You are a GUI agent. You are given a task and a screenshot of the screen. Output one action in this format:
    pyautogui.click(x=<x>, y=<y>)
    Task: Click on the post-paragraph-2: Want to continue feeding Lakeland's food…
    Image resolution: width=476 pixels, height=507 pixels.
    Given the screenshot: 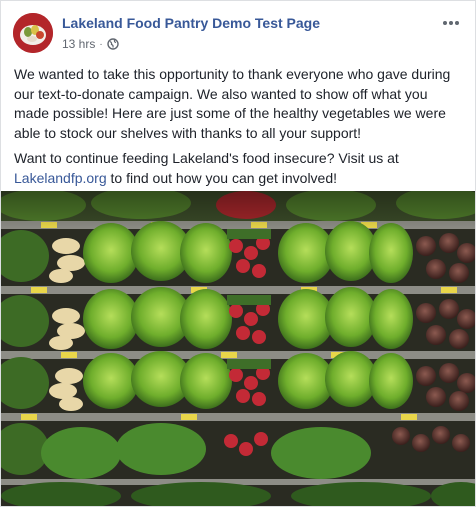 What is the action you would take?
    pyautogui.click(x=240, y=168)
    